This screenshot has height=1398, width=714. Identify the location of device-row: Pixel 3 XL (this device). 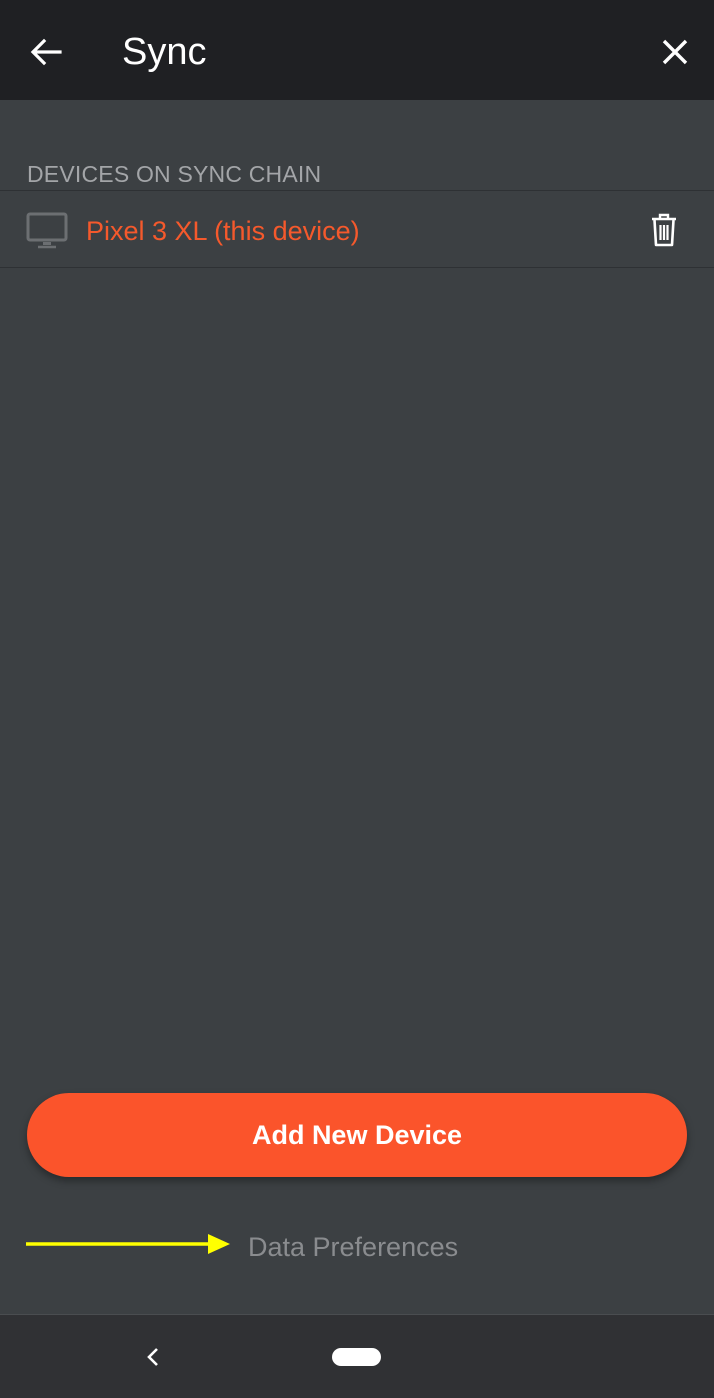
(357, 229).